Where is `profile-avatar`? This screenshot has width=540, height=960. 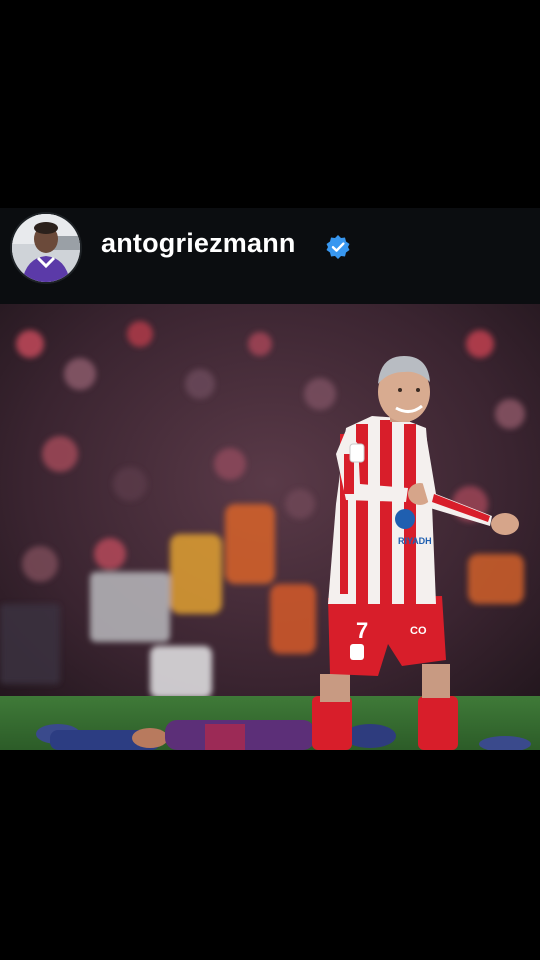 profile-avatar is located at coordinates (46, 248).